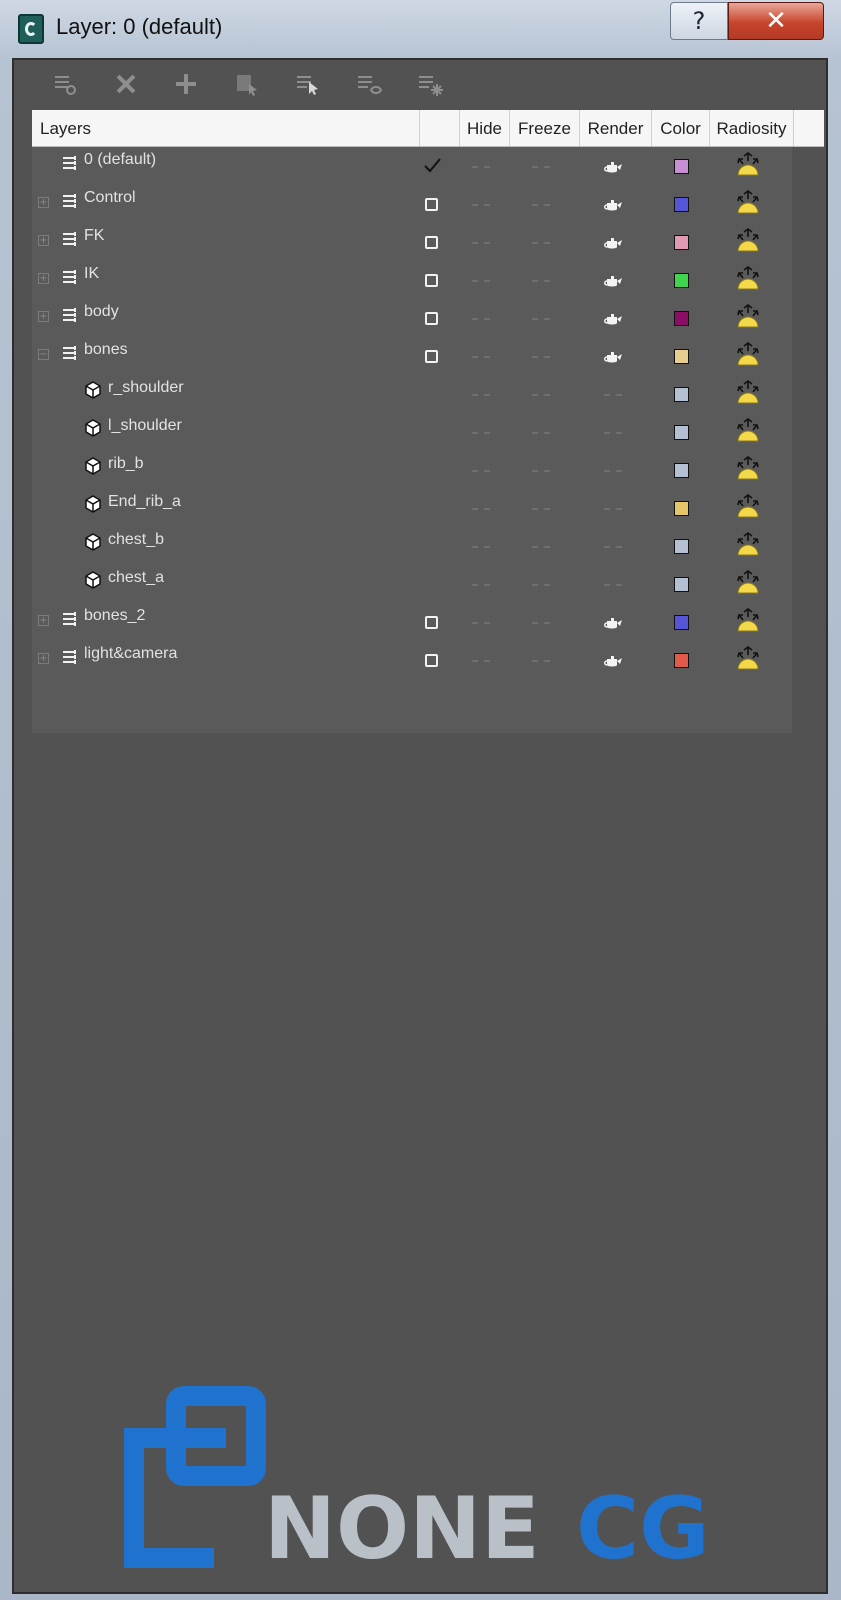 This screenshot has height=1600, width=841. I want to click on select-objects-in-layer-button, so click(247, 85).